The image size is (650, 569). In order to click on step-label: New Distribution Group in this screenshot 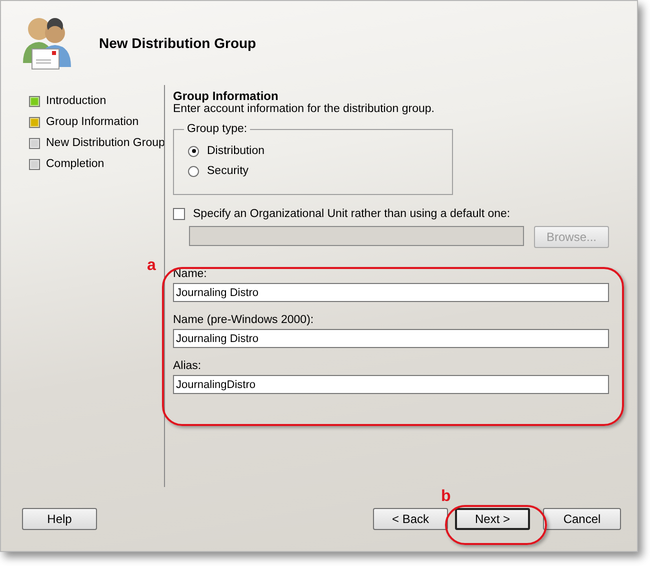, I will do `click(105, 143)`.